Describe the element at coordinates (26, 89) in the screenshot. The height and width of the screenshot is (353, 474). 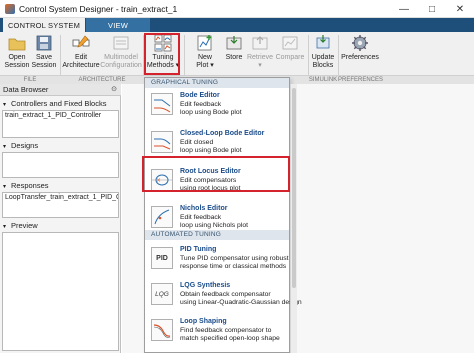
I see `data-browser-title-text: Data Browser` at that location.